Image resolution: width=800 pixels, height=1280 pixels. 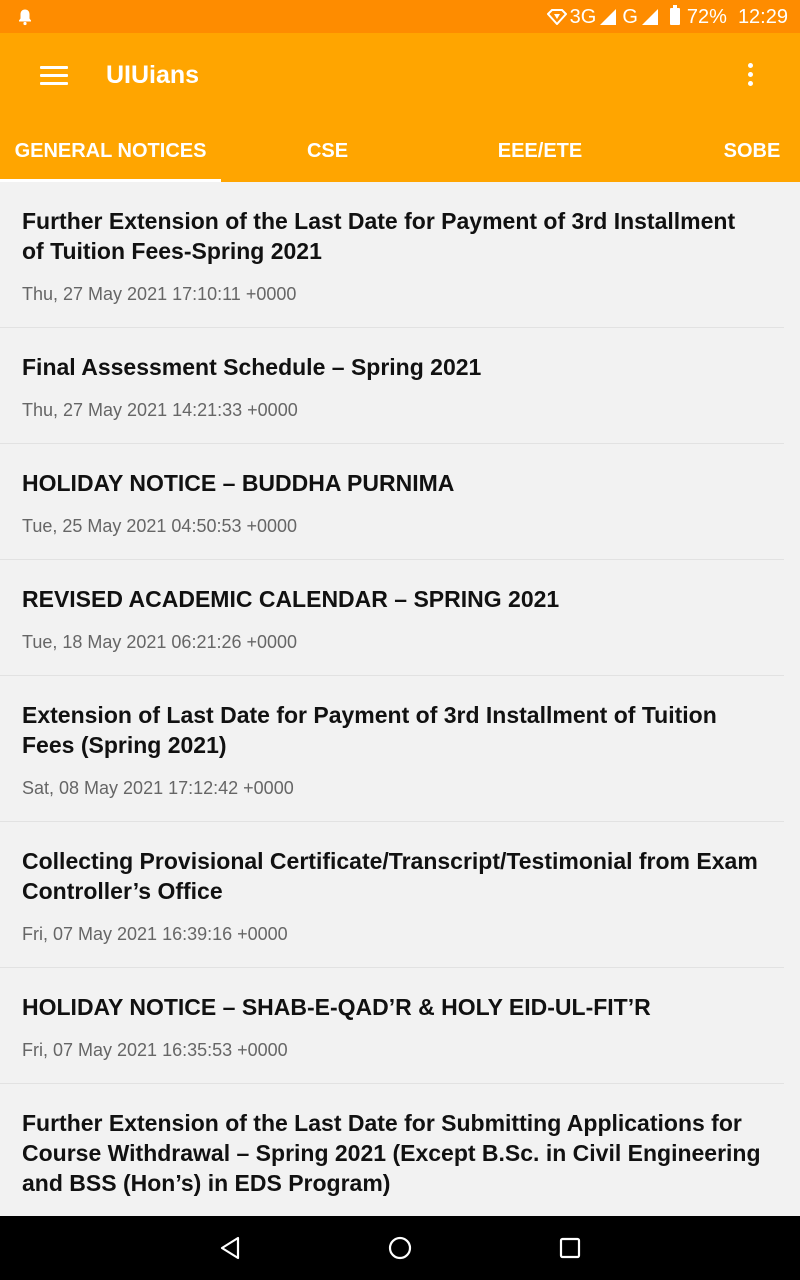 What do you see at coordinates (327, 151) in the screenshot?
I see `tab-cse: CSE` at bounding box center [327, 151].